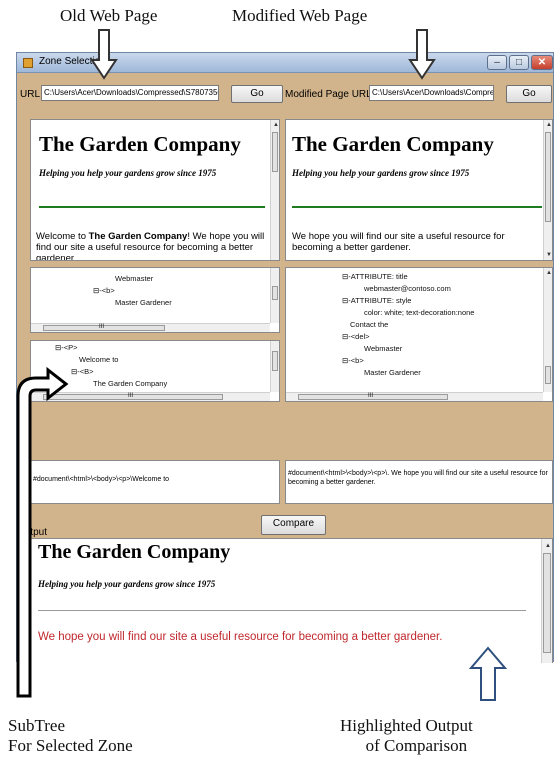  I want to click on window-title: Zone Selection, so click(72, 61).